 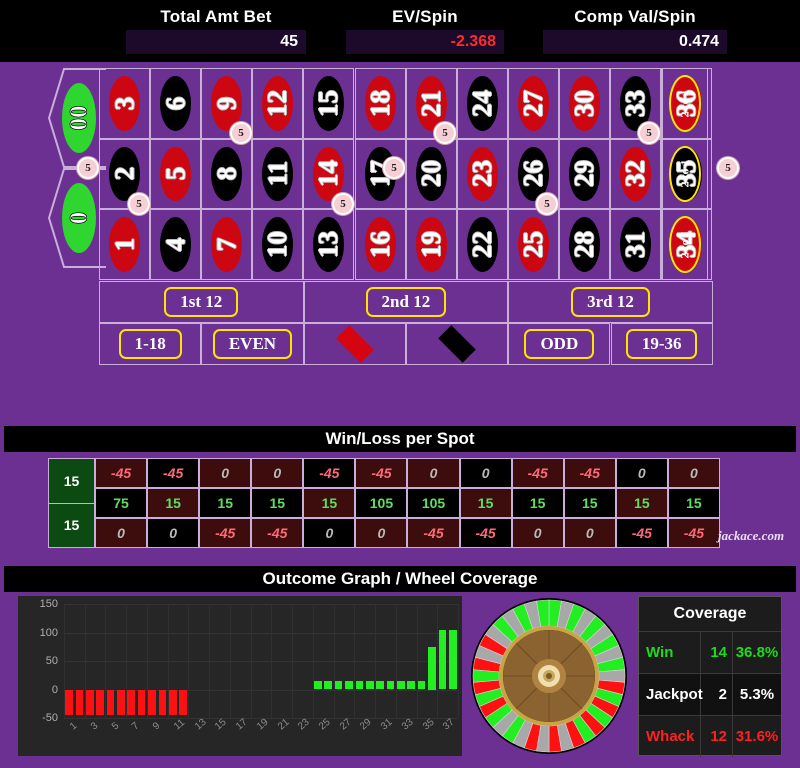 I want to click on bet-cell-label: 5, so click(x=175, y=174).